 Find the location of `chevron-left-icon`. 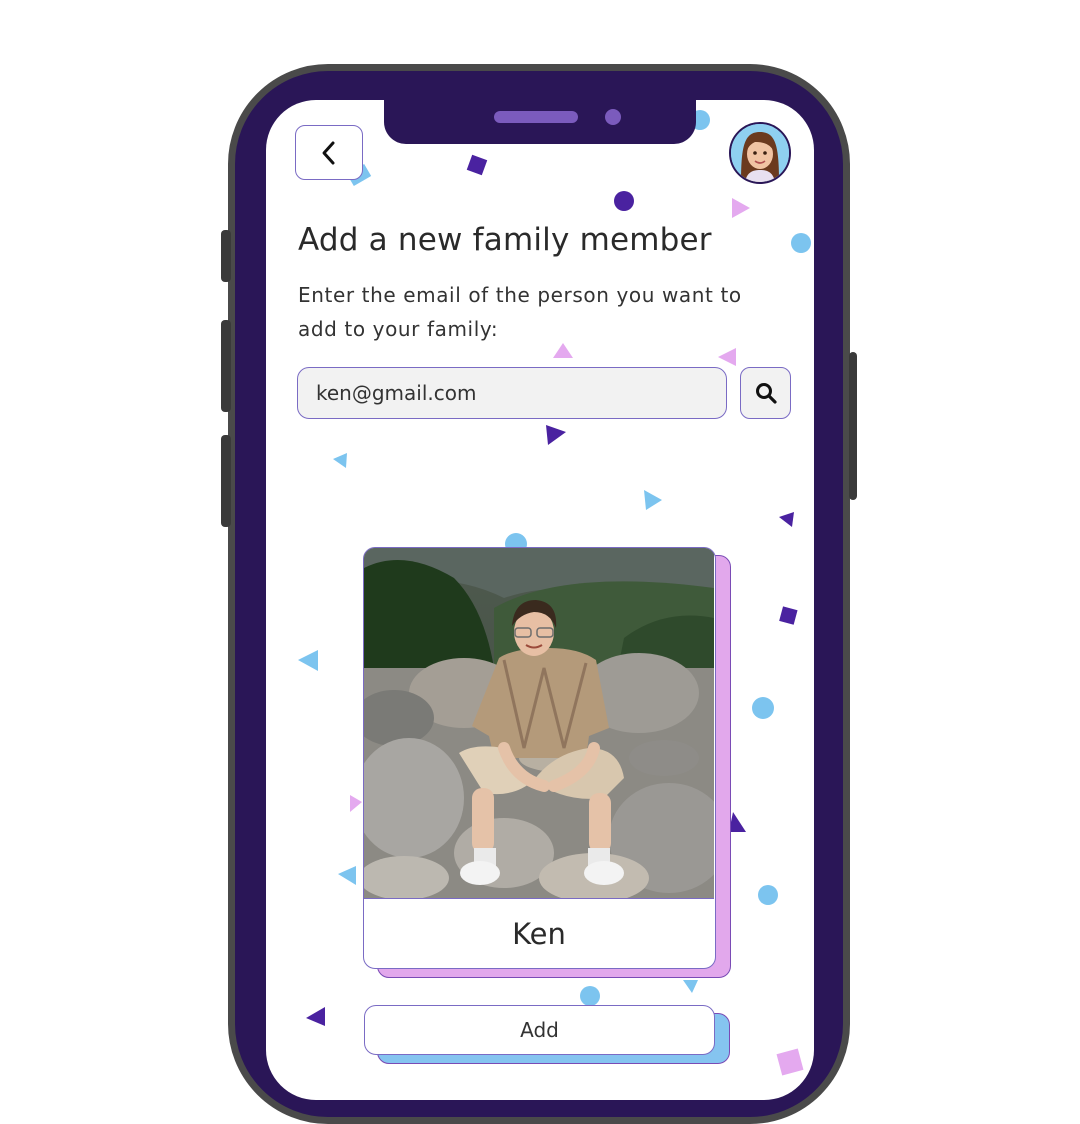

chevron-left-icon is located at coordinates (328, 152).